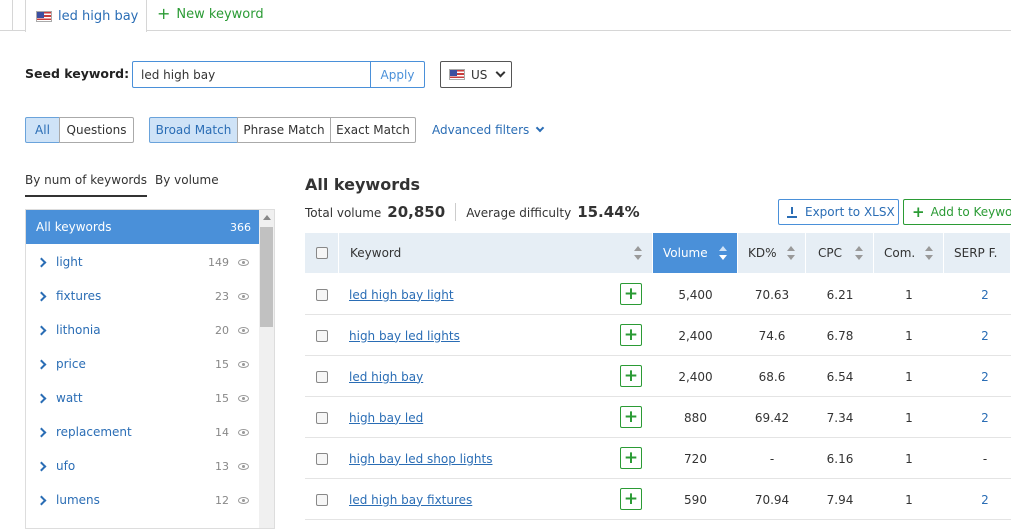  I want to click on advanced-filters-label: Advanced filters, so click(481, 130).